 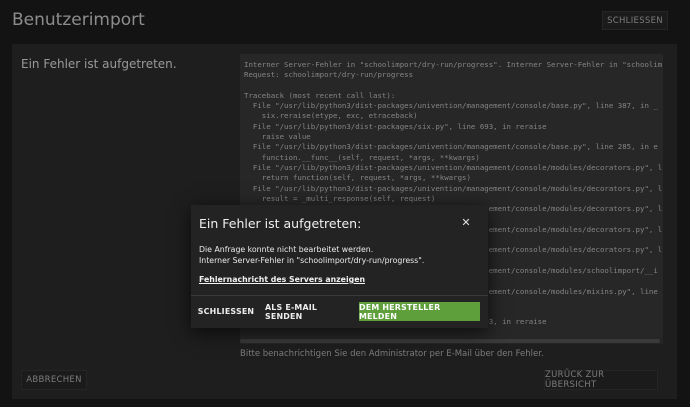 What do you see at coordinates (282, 279) in the screenshot?
I see `show-server-message-link: Fehlernachricht des Servers anzeigen` at bounding box center [282, 279].